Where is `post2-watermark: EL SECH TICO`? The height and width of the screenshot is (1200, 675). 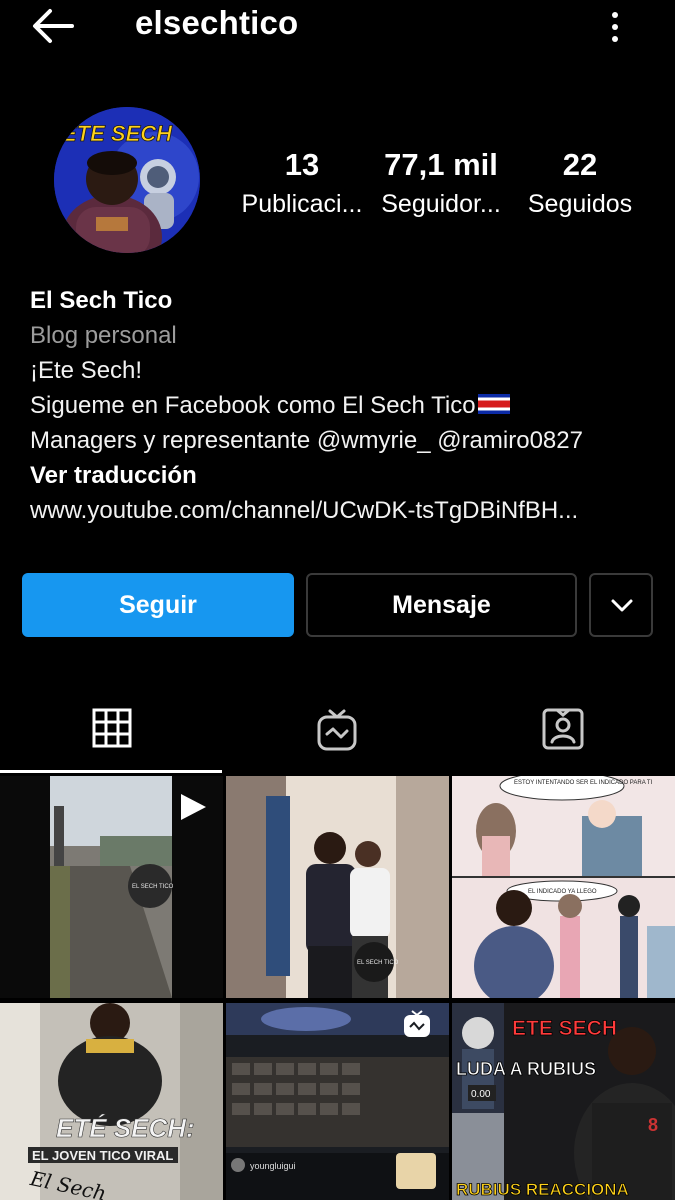
post2-watermark: EL SECH TICO is located at coordinates (378, 963).